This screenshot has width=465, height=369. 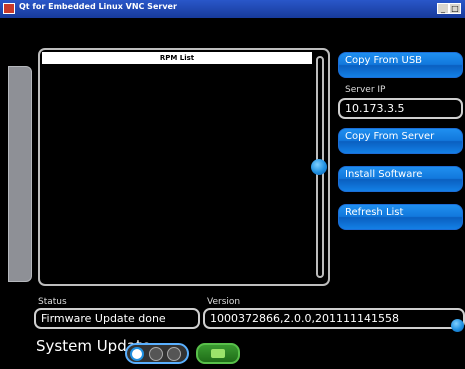 I want to click on window-title: Qt for Embedded Linux VNC Server, so click(x=98, y=6).